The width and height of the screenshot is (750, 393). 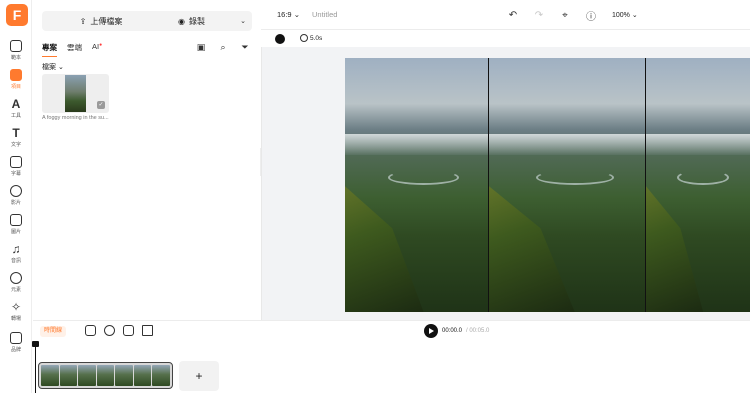 I want to click on rail-item-templates: 範本, so click(x=16, y=51).